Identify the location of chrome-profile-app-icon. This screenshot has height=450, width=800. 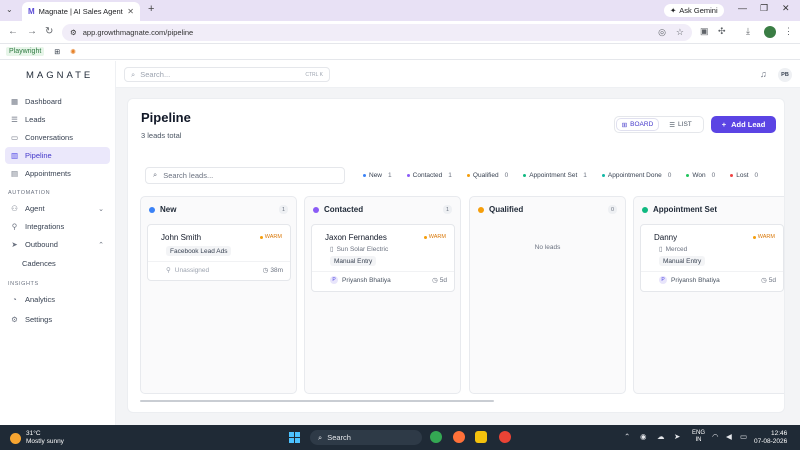
(505, 437).